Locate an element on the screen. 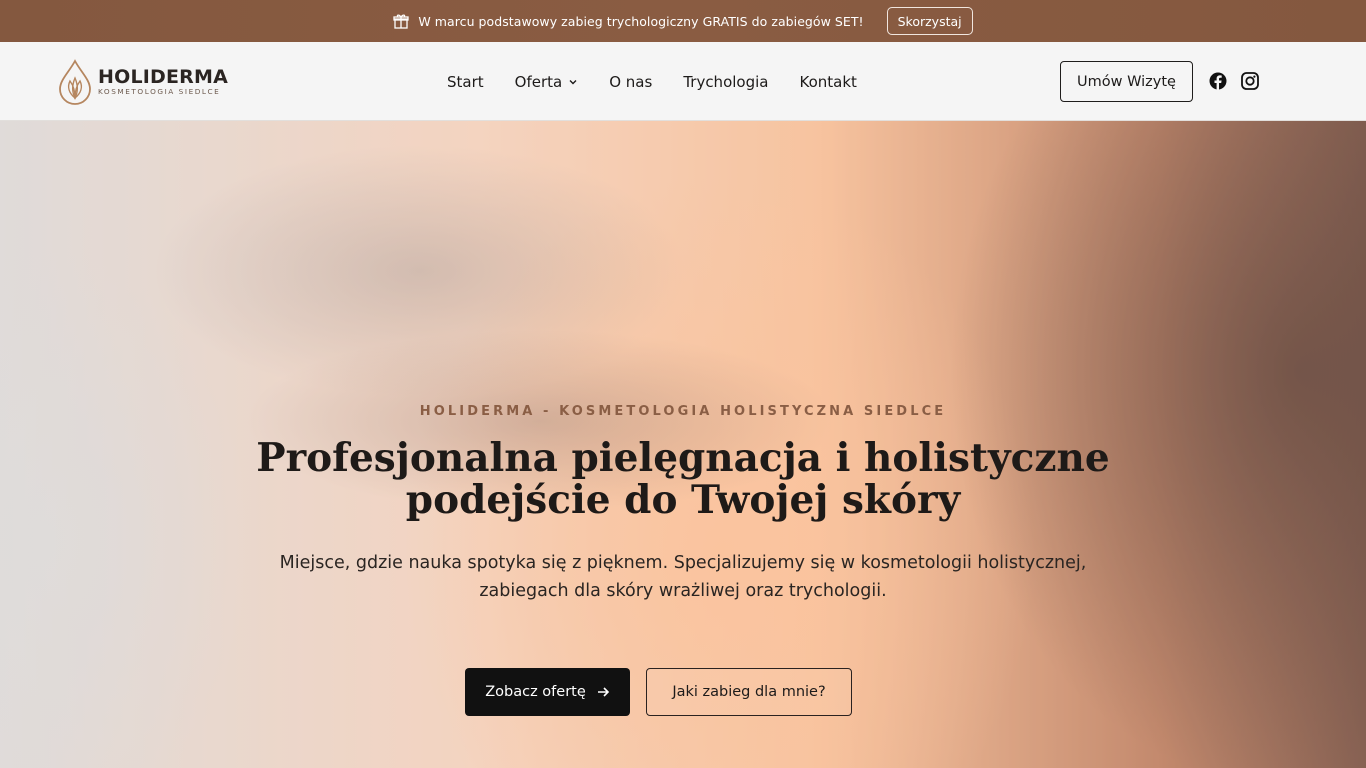 This screenshot has width=1366, height=768. main-nav: Start Oferta O nas Trychologia Kontakt is located at coordinates (652, 81).